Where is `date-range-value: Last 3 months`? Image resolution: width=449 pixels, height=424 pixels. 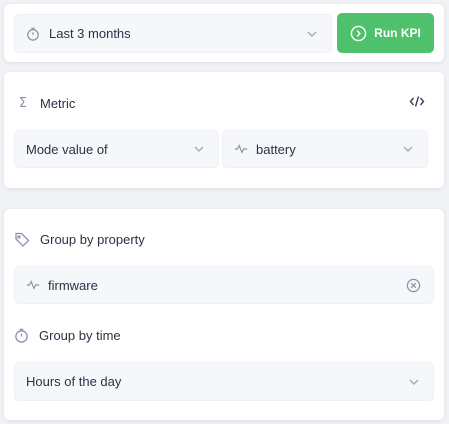
date-range-value: Last 3 months is located at coordinates (90, 33).